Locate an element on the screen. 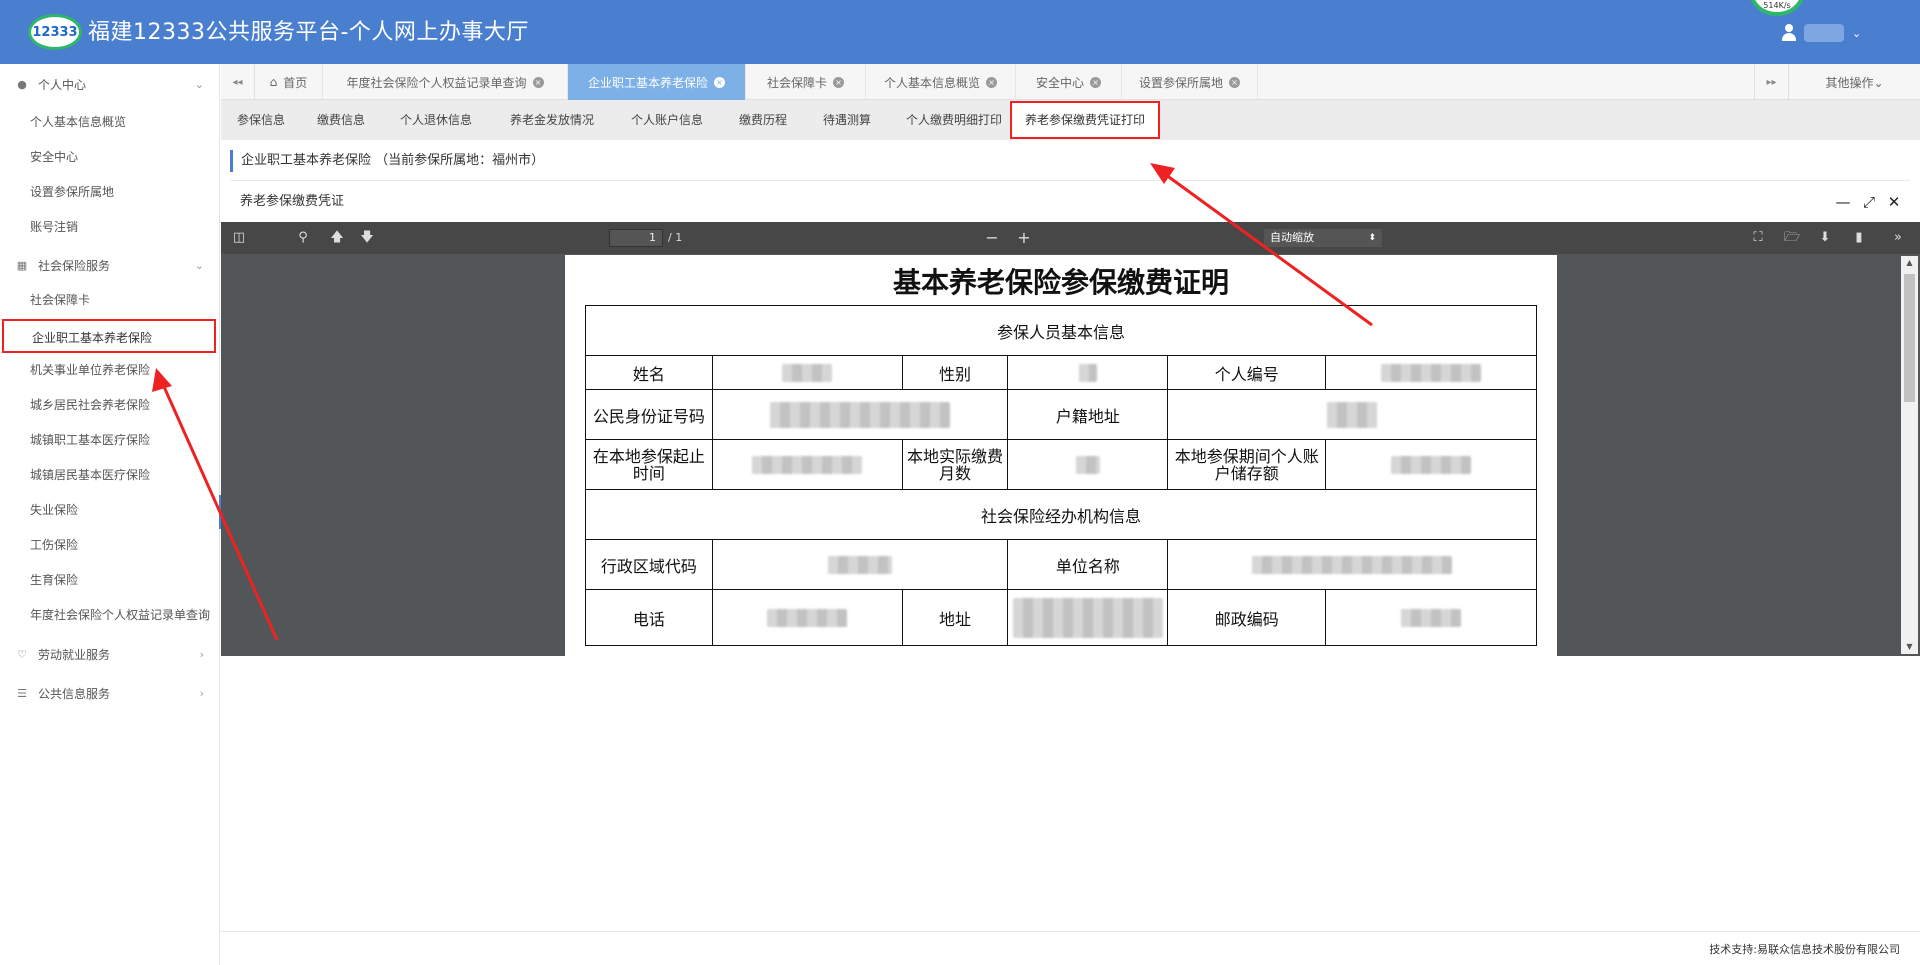  arrow-up-icon: 🡅 is located at coordinates (337, 238).